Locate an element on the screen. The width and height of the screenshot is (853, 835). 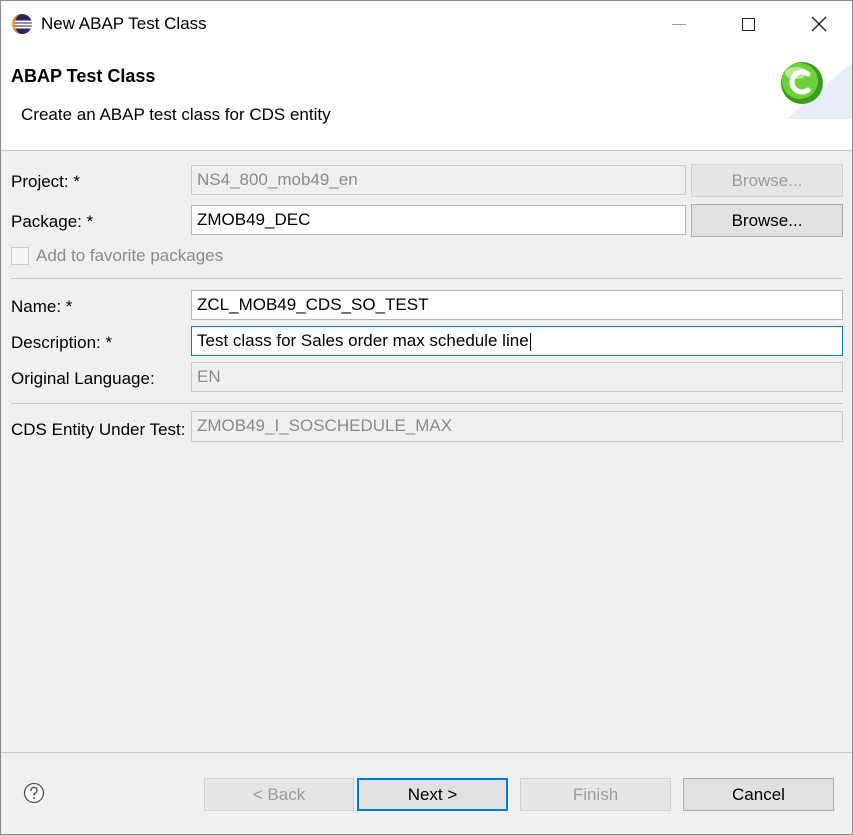
close-icon is located at coordinates (819, 24).